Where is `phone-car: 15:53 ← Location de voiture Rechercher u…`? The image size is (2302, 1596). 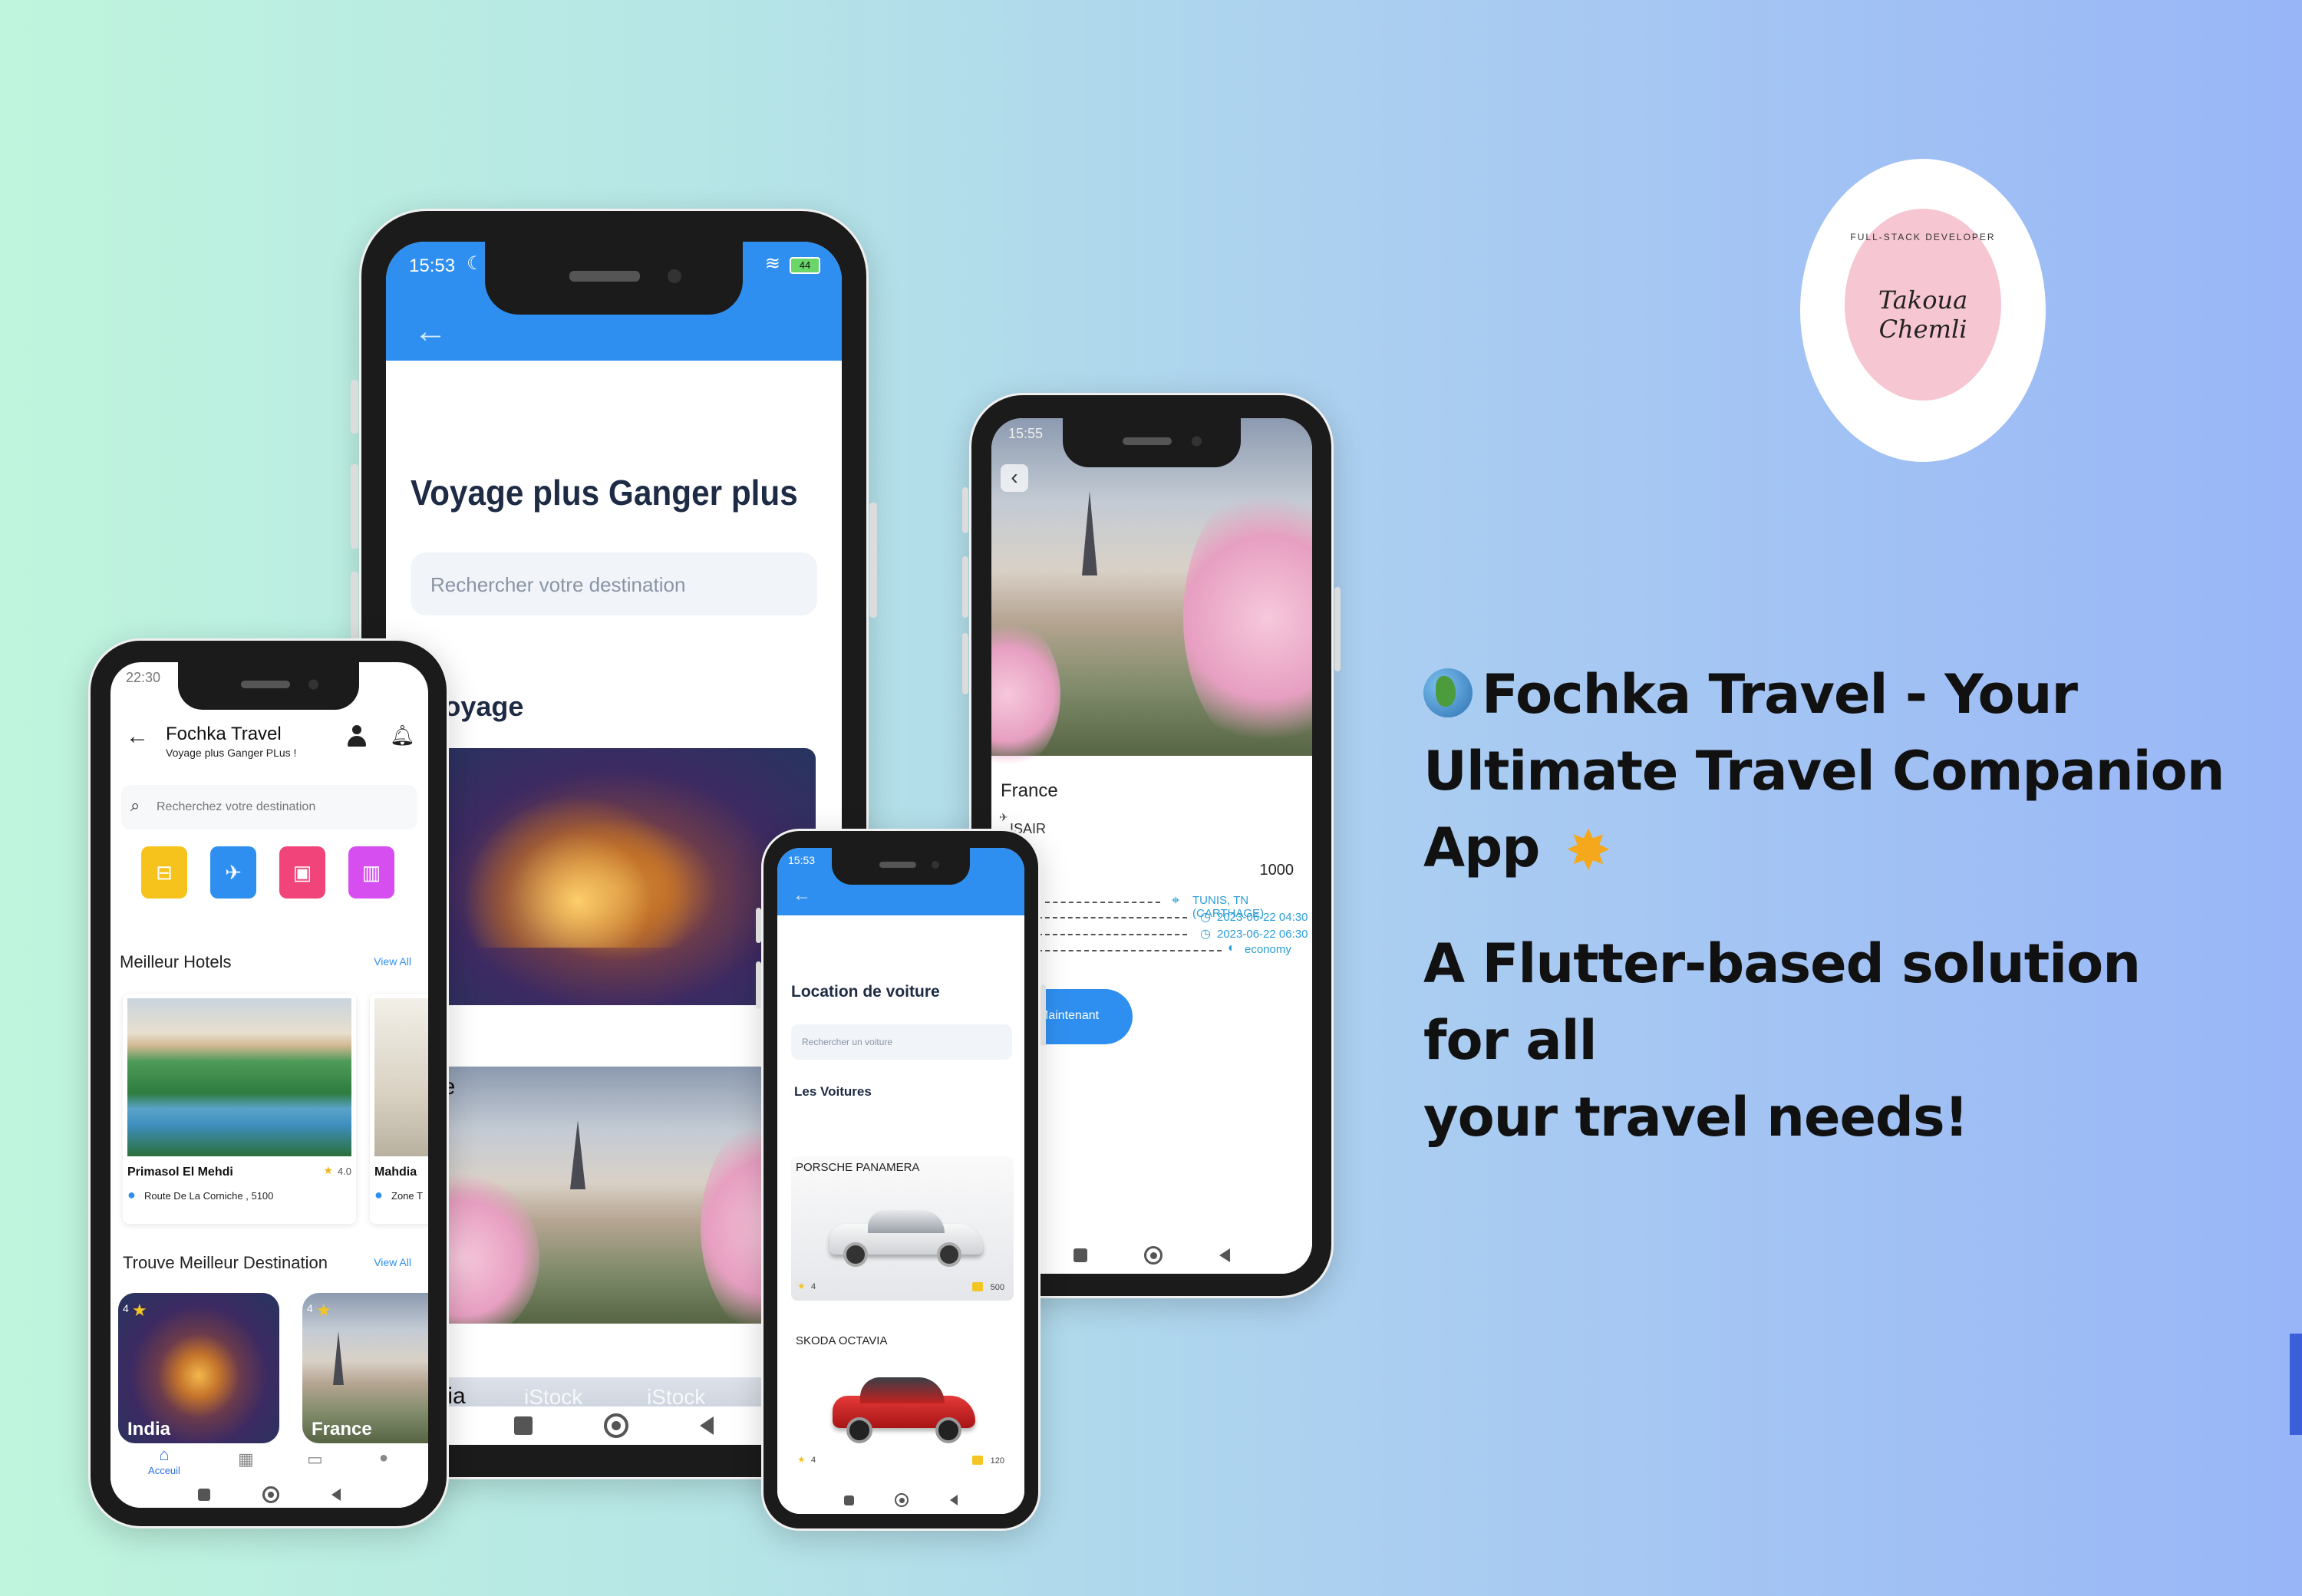
phone-car: 15:53 ← Location de voiture Rechercher u… is located at coordinates (901, 1180).